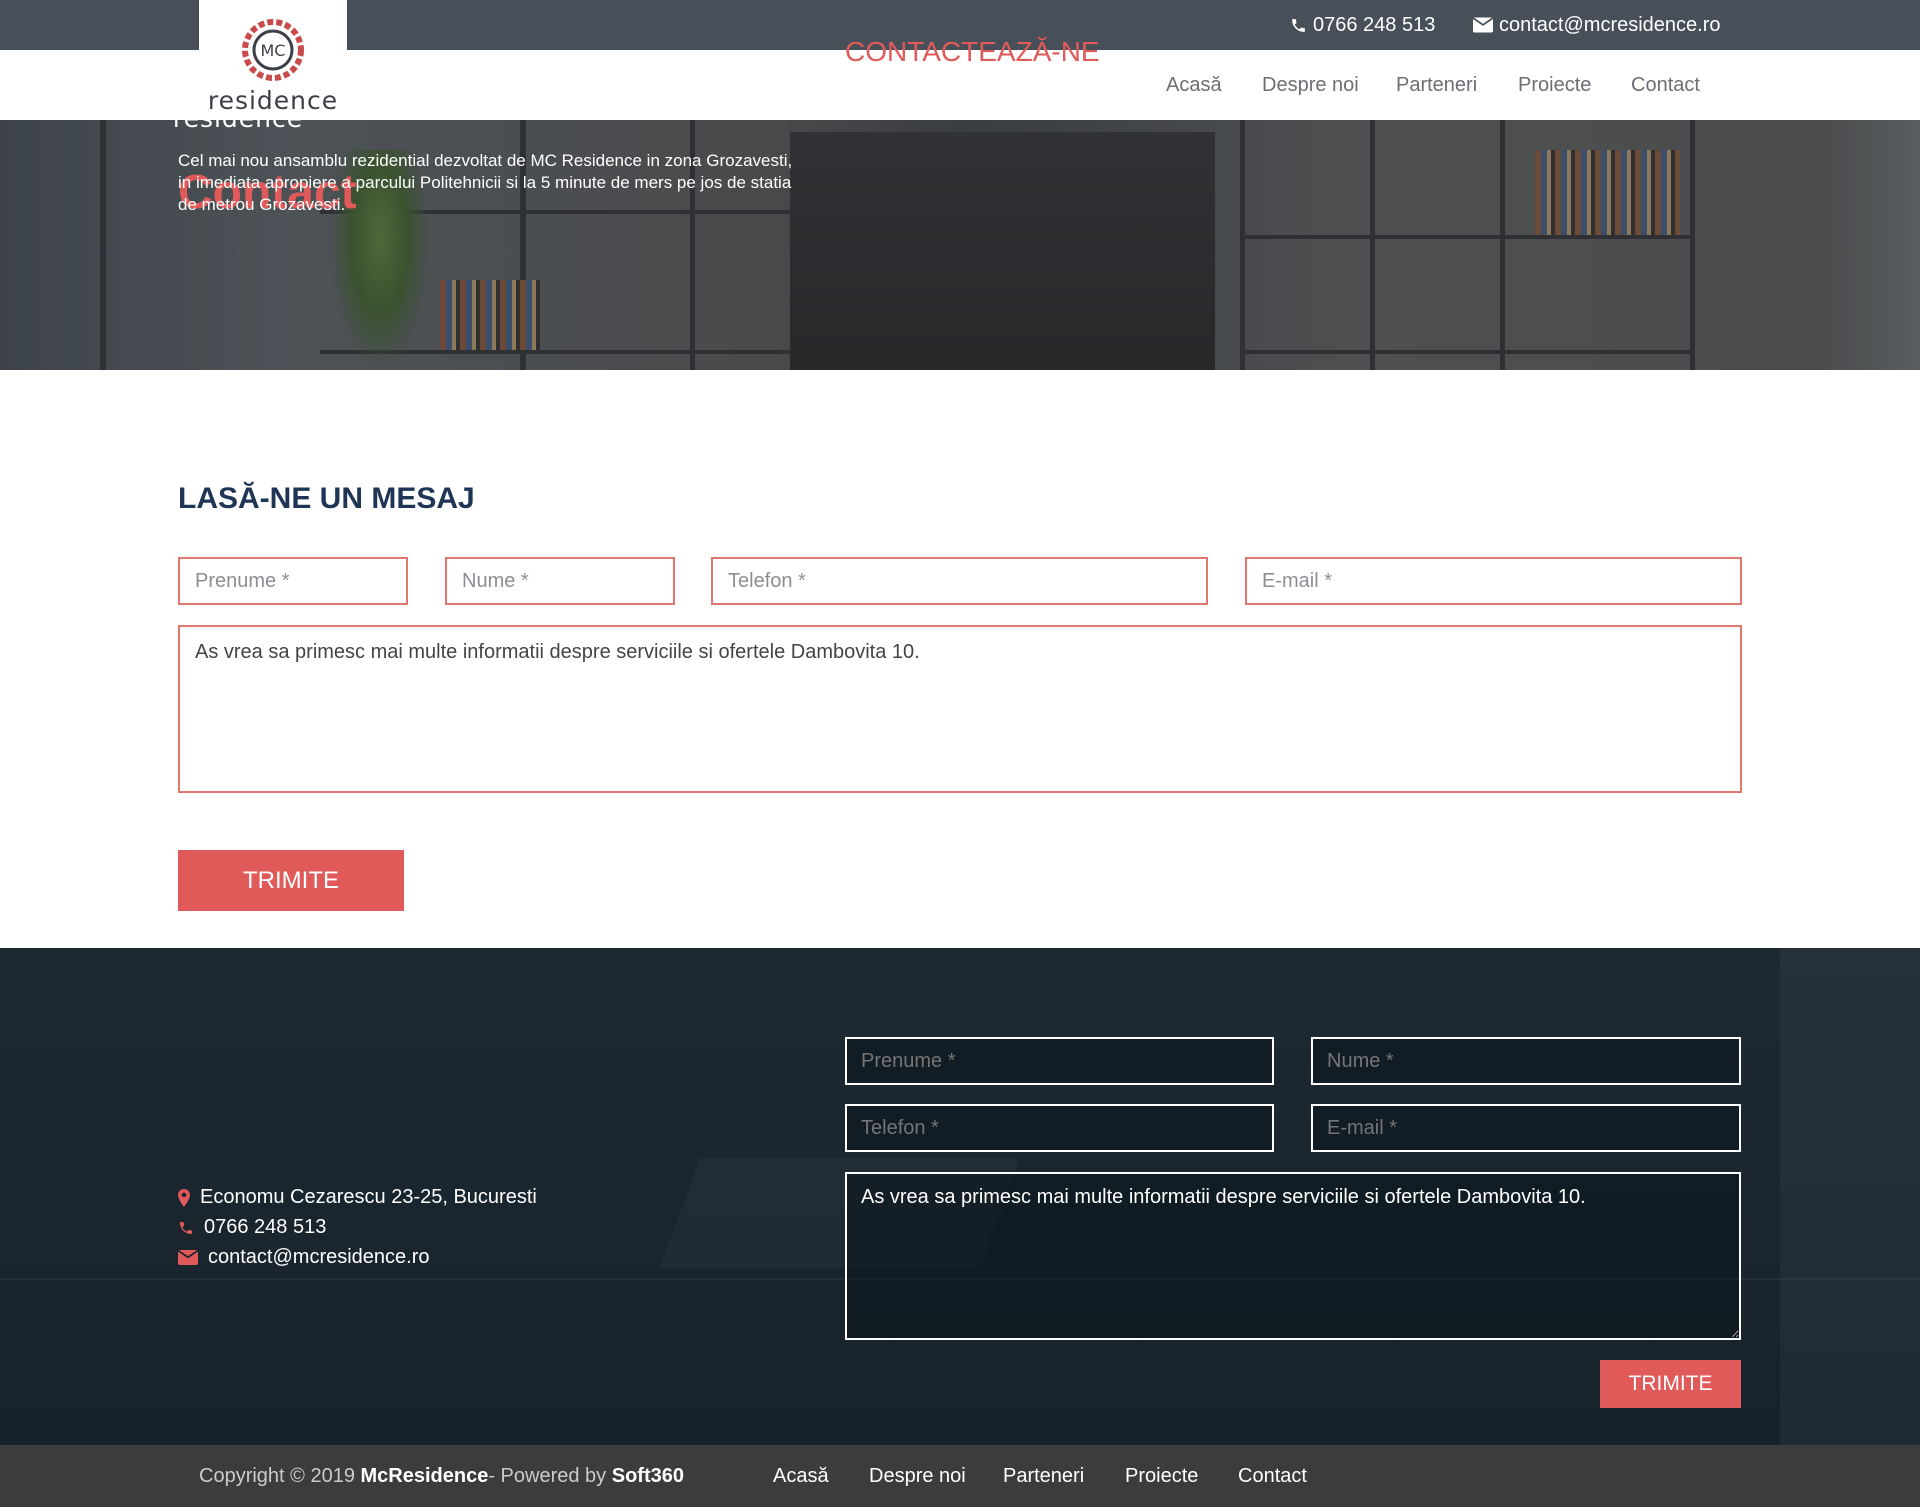 This screenshot has height=1507, width=1920. What do you see at coordinates (1059, 1061) in the screenshot?
I see `footer-firstname-field` at bounding box center [1059, 1061].